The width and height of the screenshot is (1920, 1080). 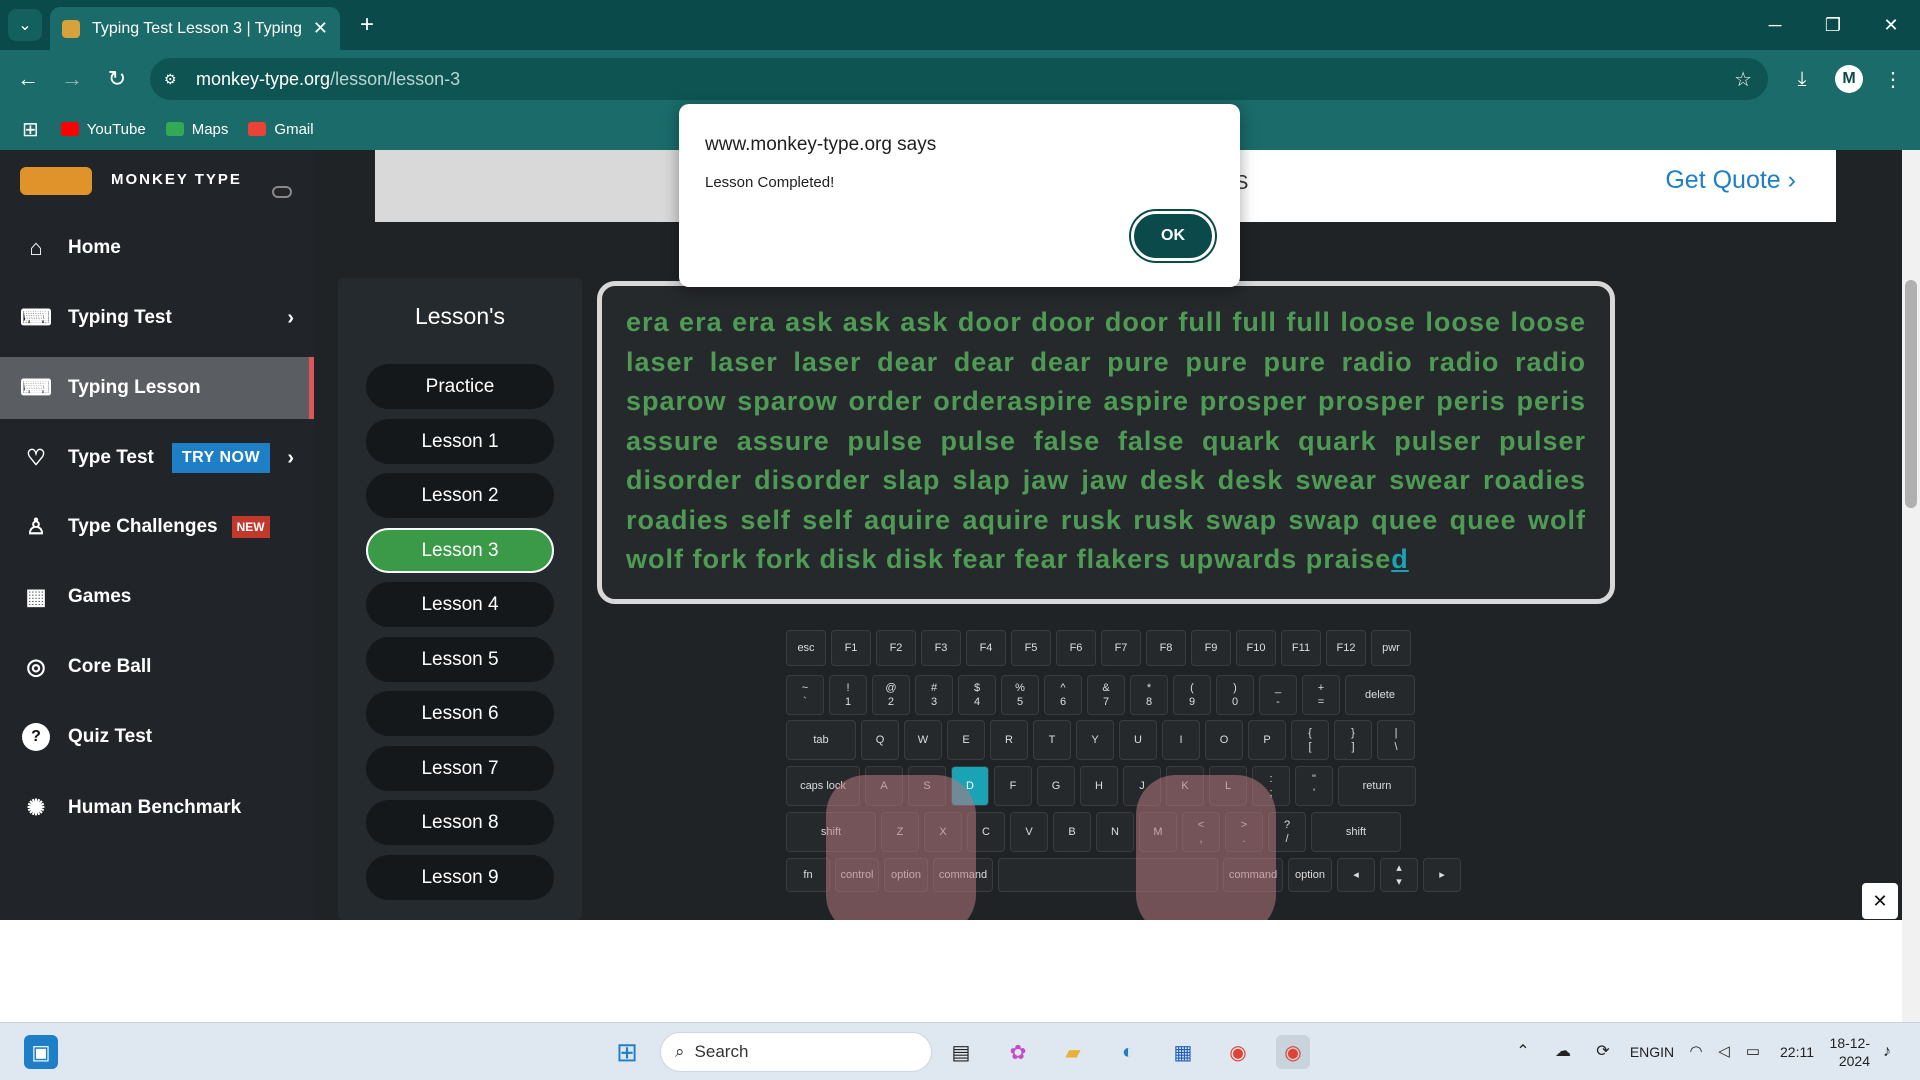 I want to click on chrome-icon: ◉, so click(x=1238, y=1052).